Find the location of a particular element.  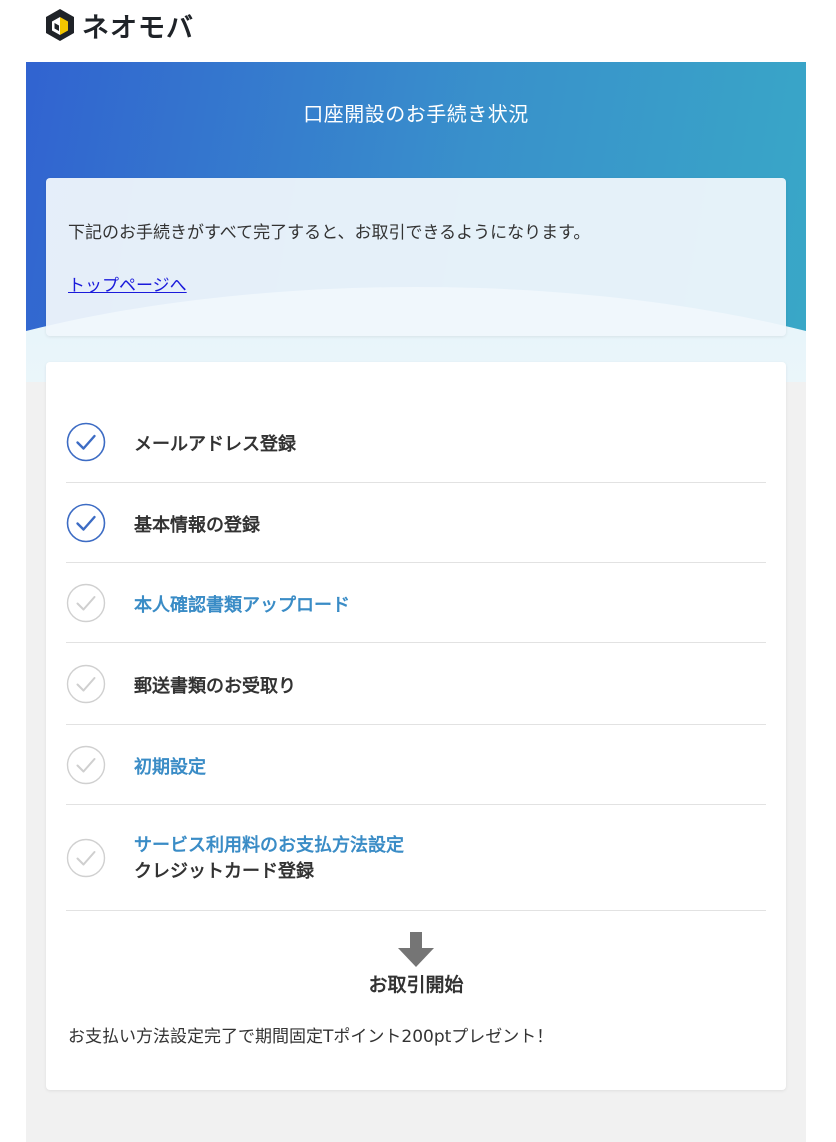

step-payment-method: サービス利用料のお支払方法設定 クレジットカード登録 is located at coordinates (416, 858).